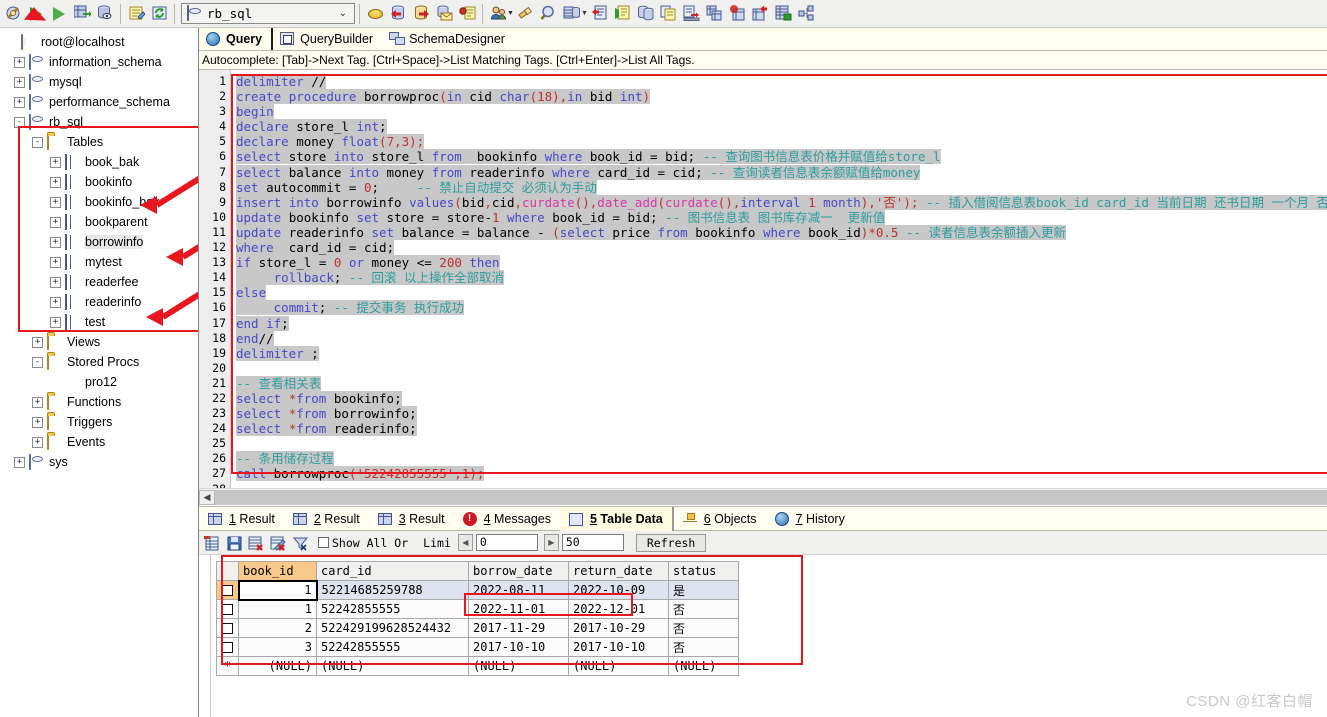 The height and width of the screenshot is (717, 1327). What do you see at coordinates (572, 14) in the screenshot?
I see `table-view-icon` at bounding box center [572, 14].